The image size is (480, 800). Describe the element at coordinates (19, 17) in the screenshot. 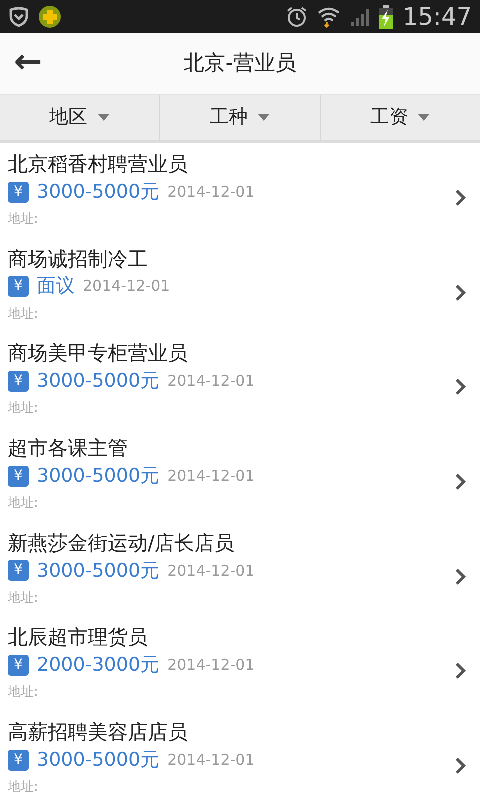

I see `shield-icon` at that location.